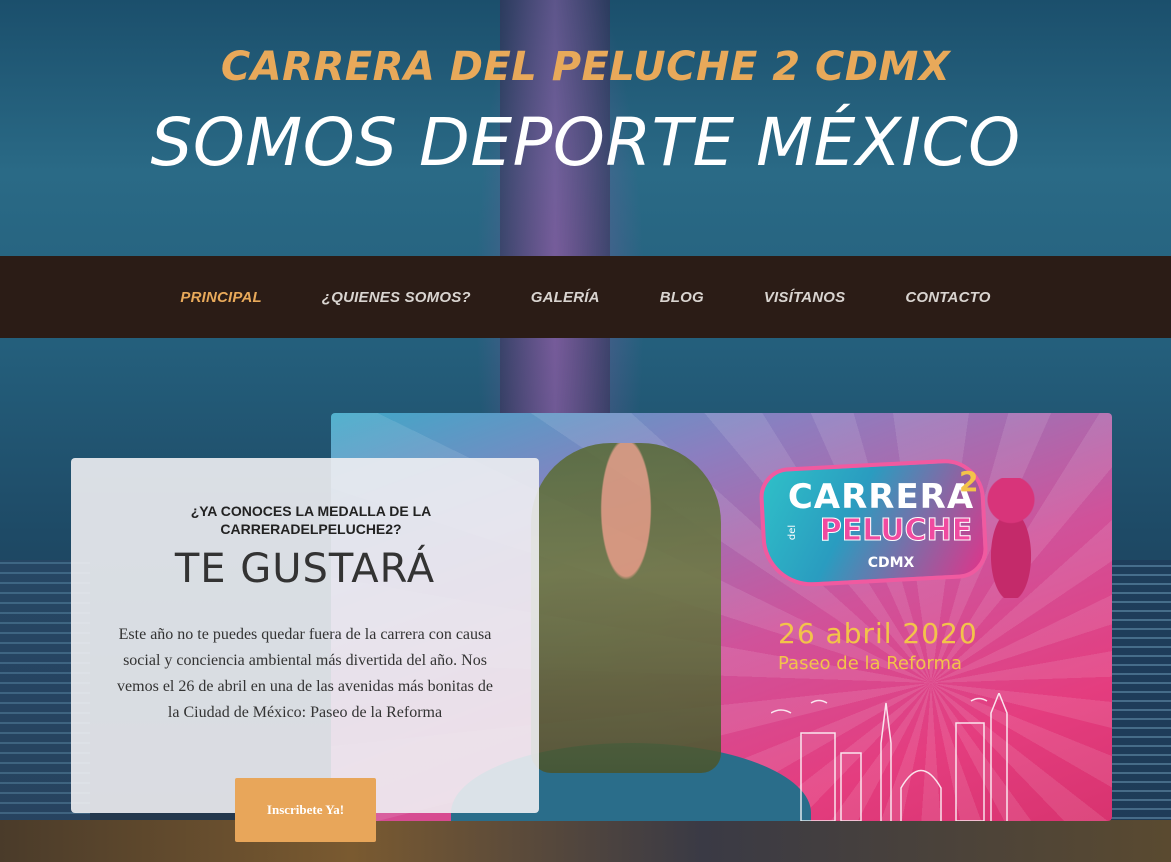 This screenshot has width=1171, height=862. What do you see at coordinates (870, 663) in the screenshot?
I see `event-location: Paseo de la Reforma` at bounding box center [870, 663].